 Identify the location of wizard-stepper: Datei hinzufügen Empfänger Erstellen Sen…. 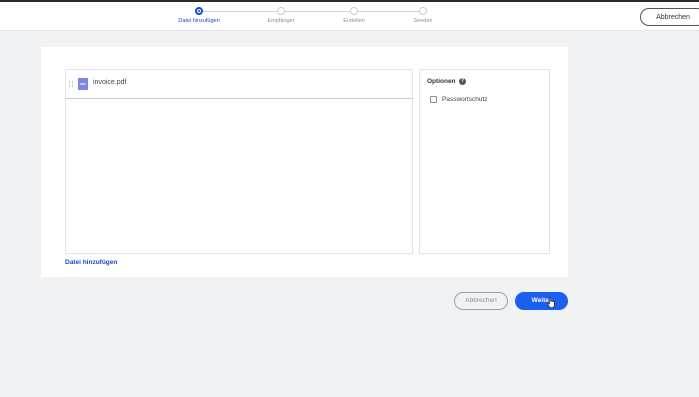
(349, 16).